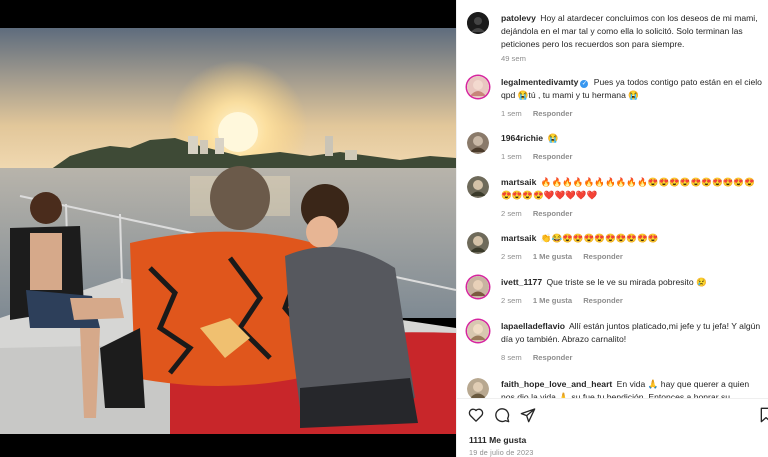 This screenshot has width=768, height=457. Describe the element at coordinates (502, 416) in the screenshot. I see `comment-icon` at that location.